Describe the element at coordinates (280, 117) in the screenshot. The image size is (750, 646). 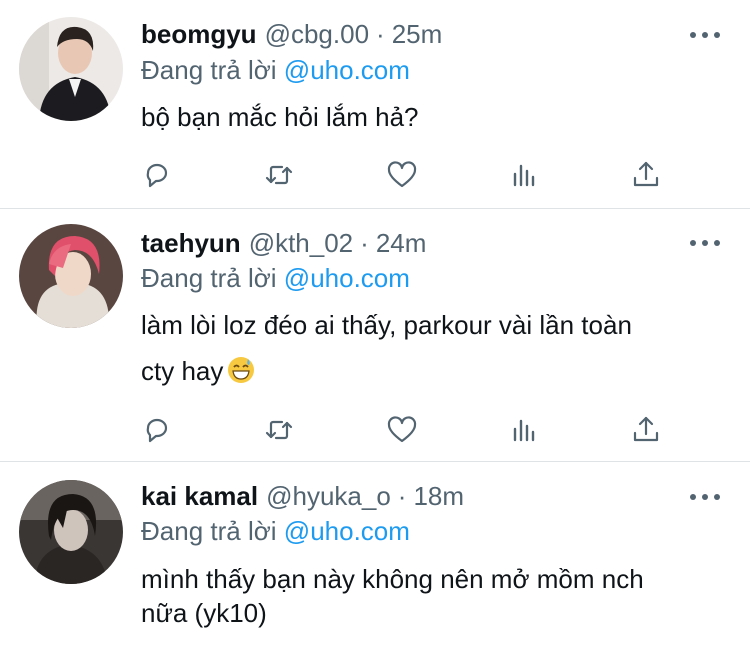
I see `tweet-text-line: bộ bạn mắc hỏi lắm hả?` at that location.